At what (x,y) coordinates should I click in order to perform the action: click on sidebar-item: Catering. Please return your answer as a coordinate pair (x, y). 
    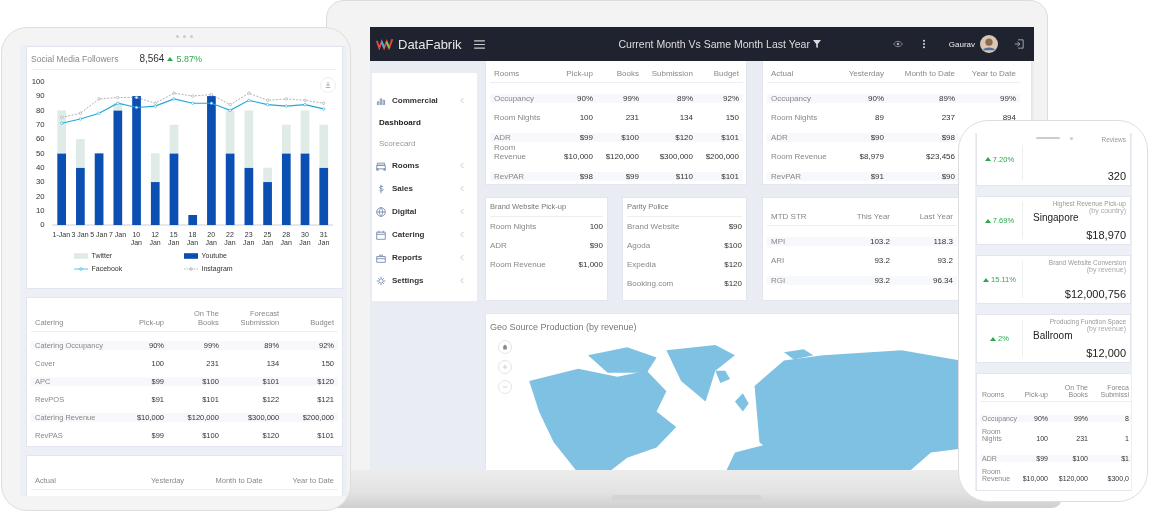
    Looking at the image, I should click on (424, 234).